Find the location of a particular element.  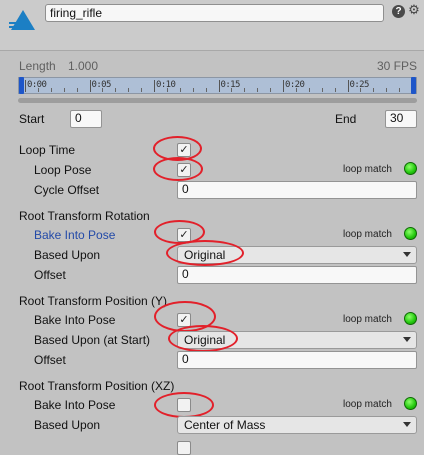

cycle-offset-field: 0 is located at coordinates (297, 190).